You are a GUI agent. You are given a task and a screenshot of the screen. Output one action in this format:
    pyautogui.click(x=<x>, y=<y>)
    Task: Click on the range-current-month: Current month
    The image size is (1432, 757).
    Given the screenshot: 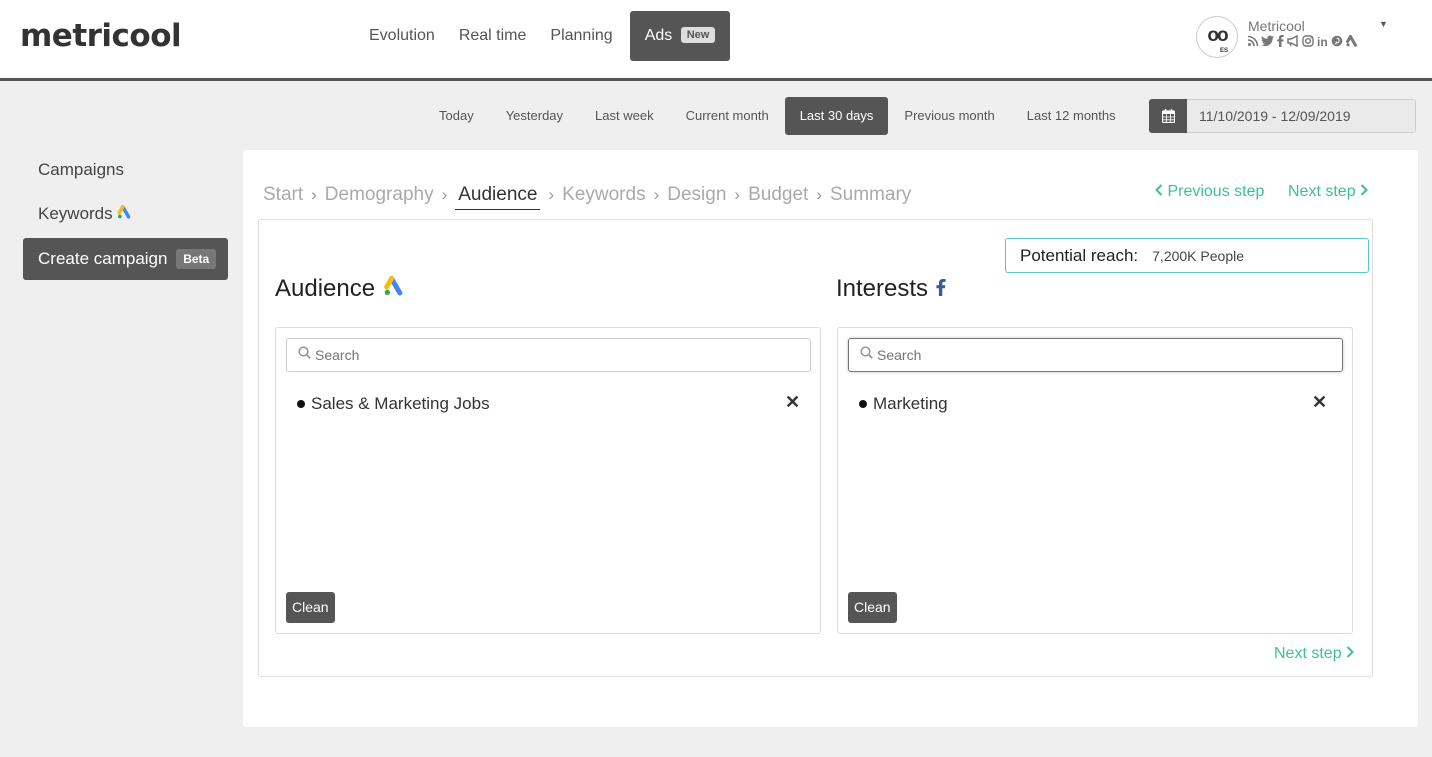 What is the action you would take?
    pyautogui.click(x=727, y=116)
    